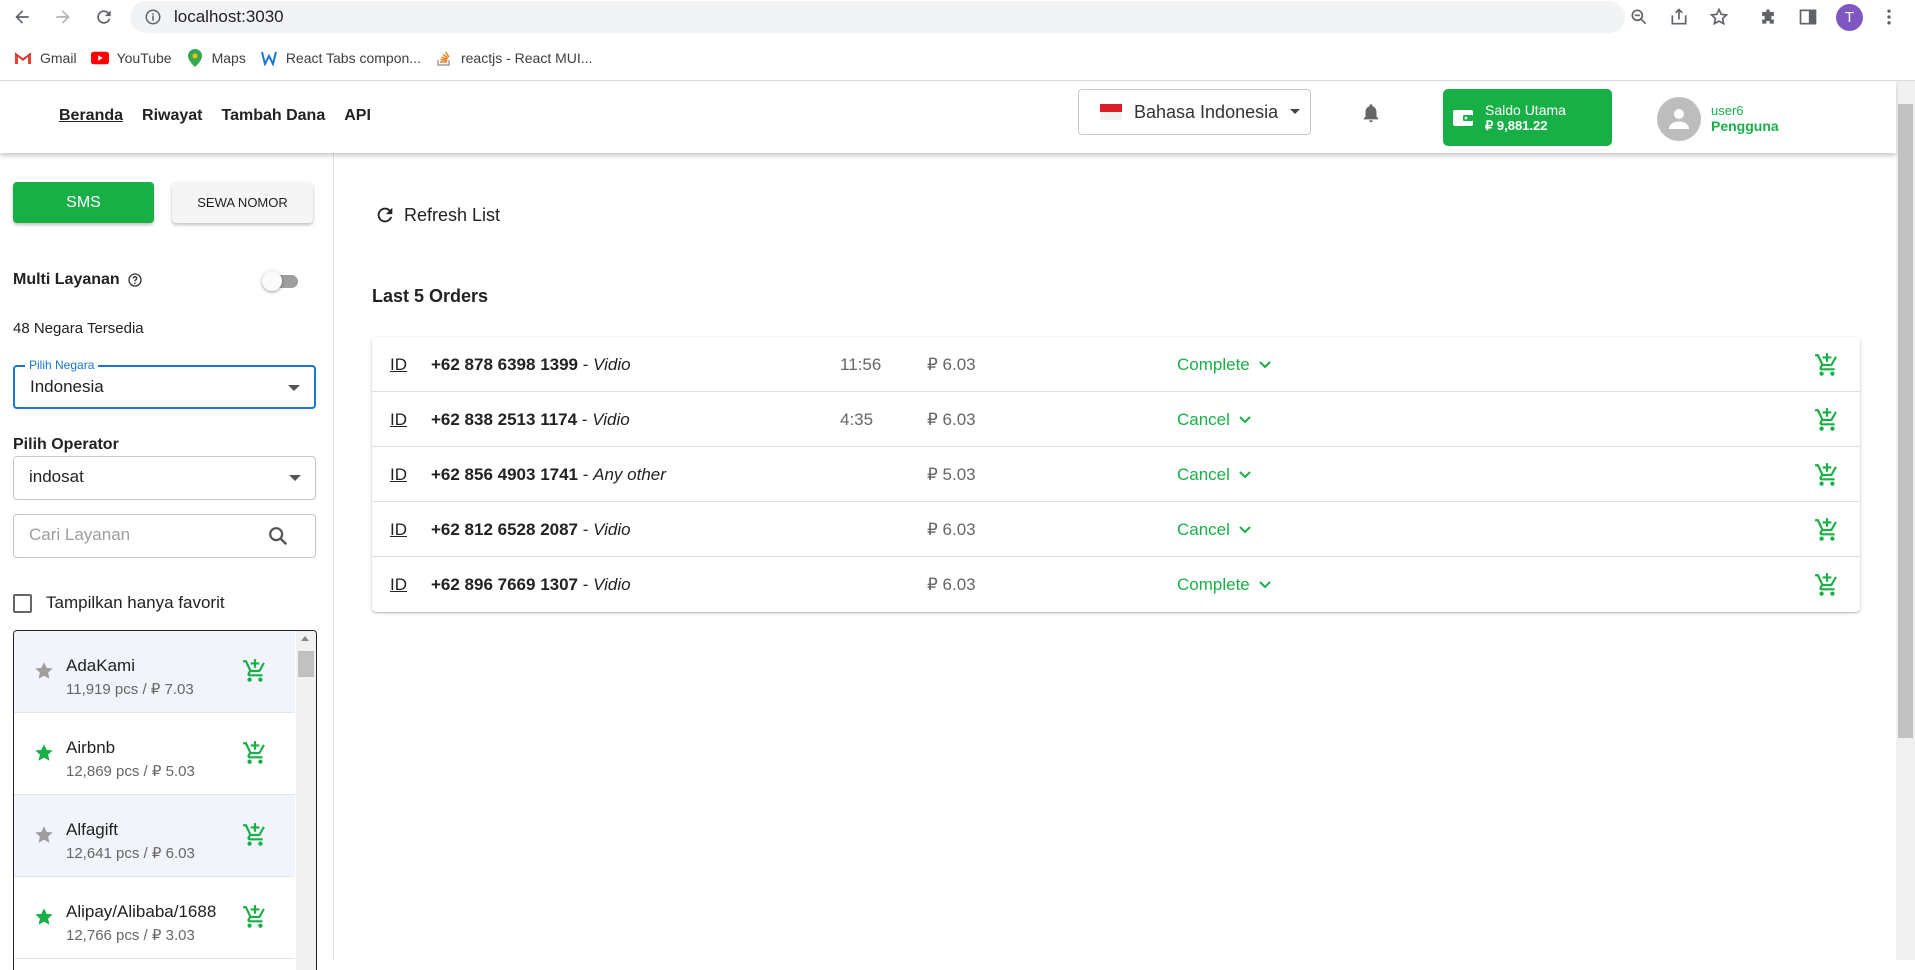 This screenshot has height=970, width=1915. Describe the element at coordinates (1213, 364) in the screenshot. I see `order-status: Complete` at that location.